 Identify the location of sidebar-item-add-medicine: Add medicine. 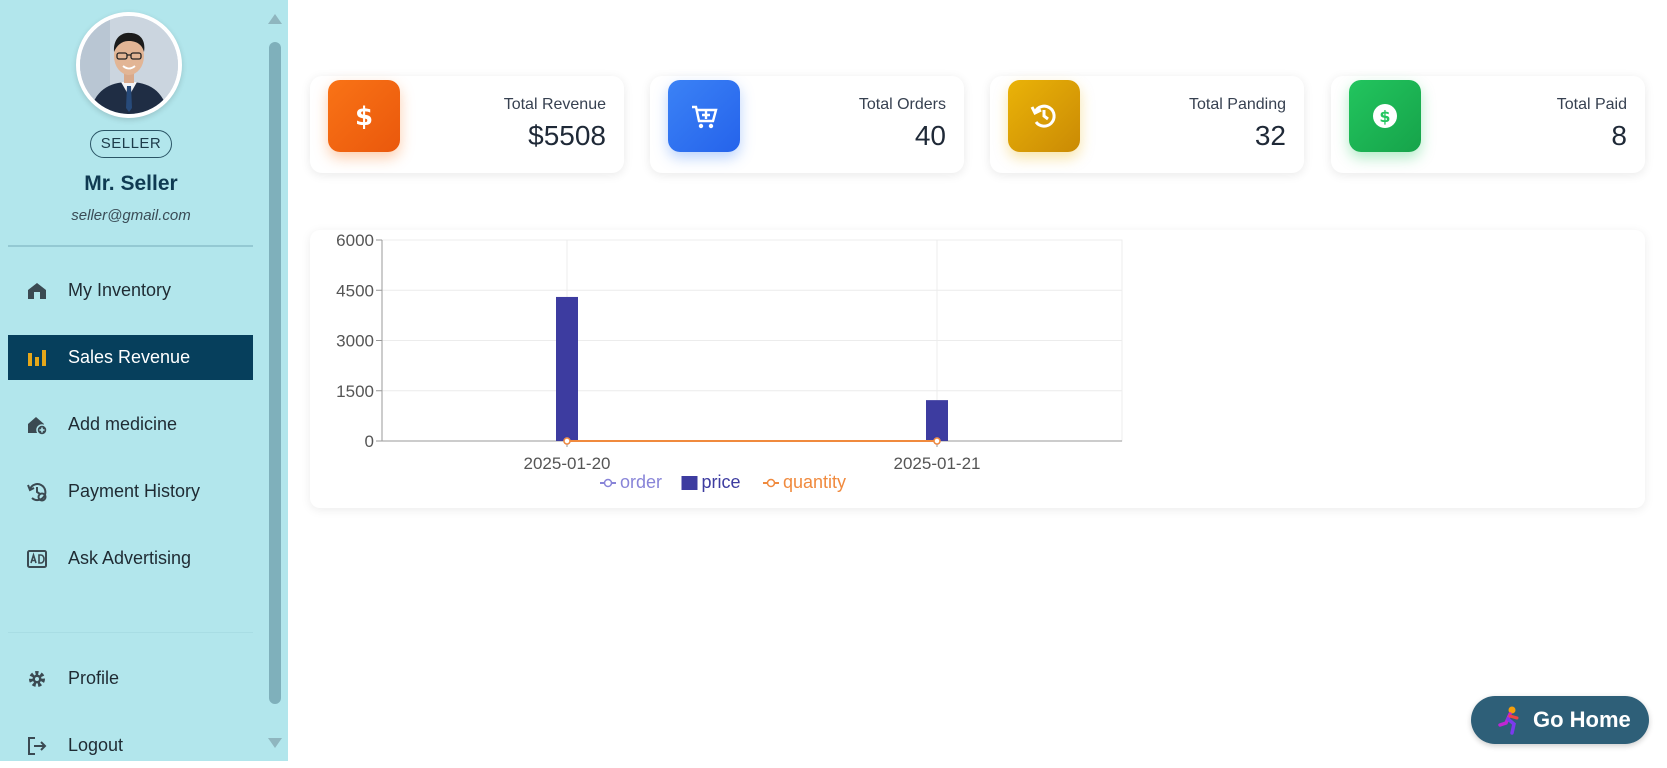
(130, 424).